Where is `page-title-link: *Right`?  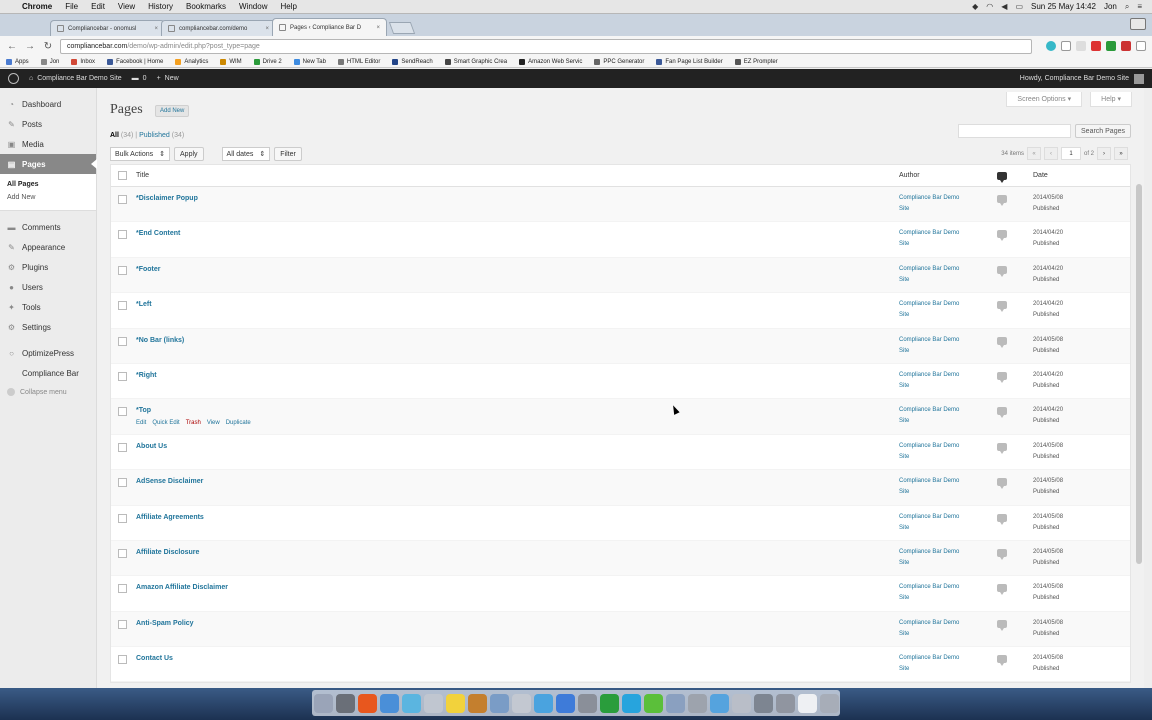 page-title-link: *Right is located at coordinates (517, 375).